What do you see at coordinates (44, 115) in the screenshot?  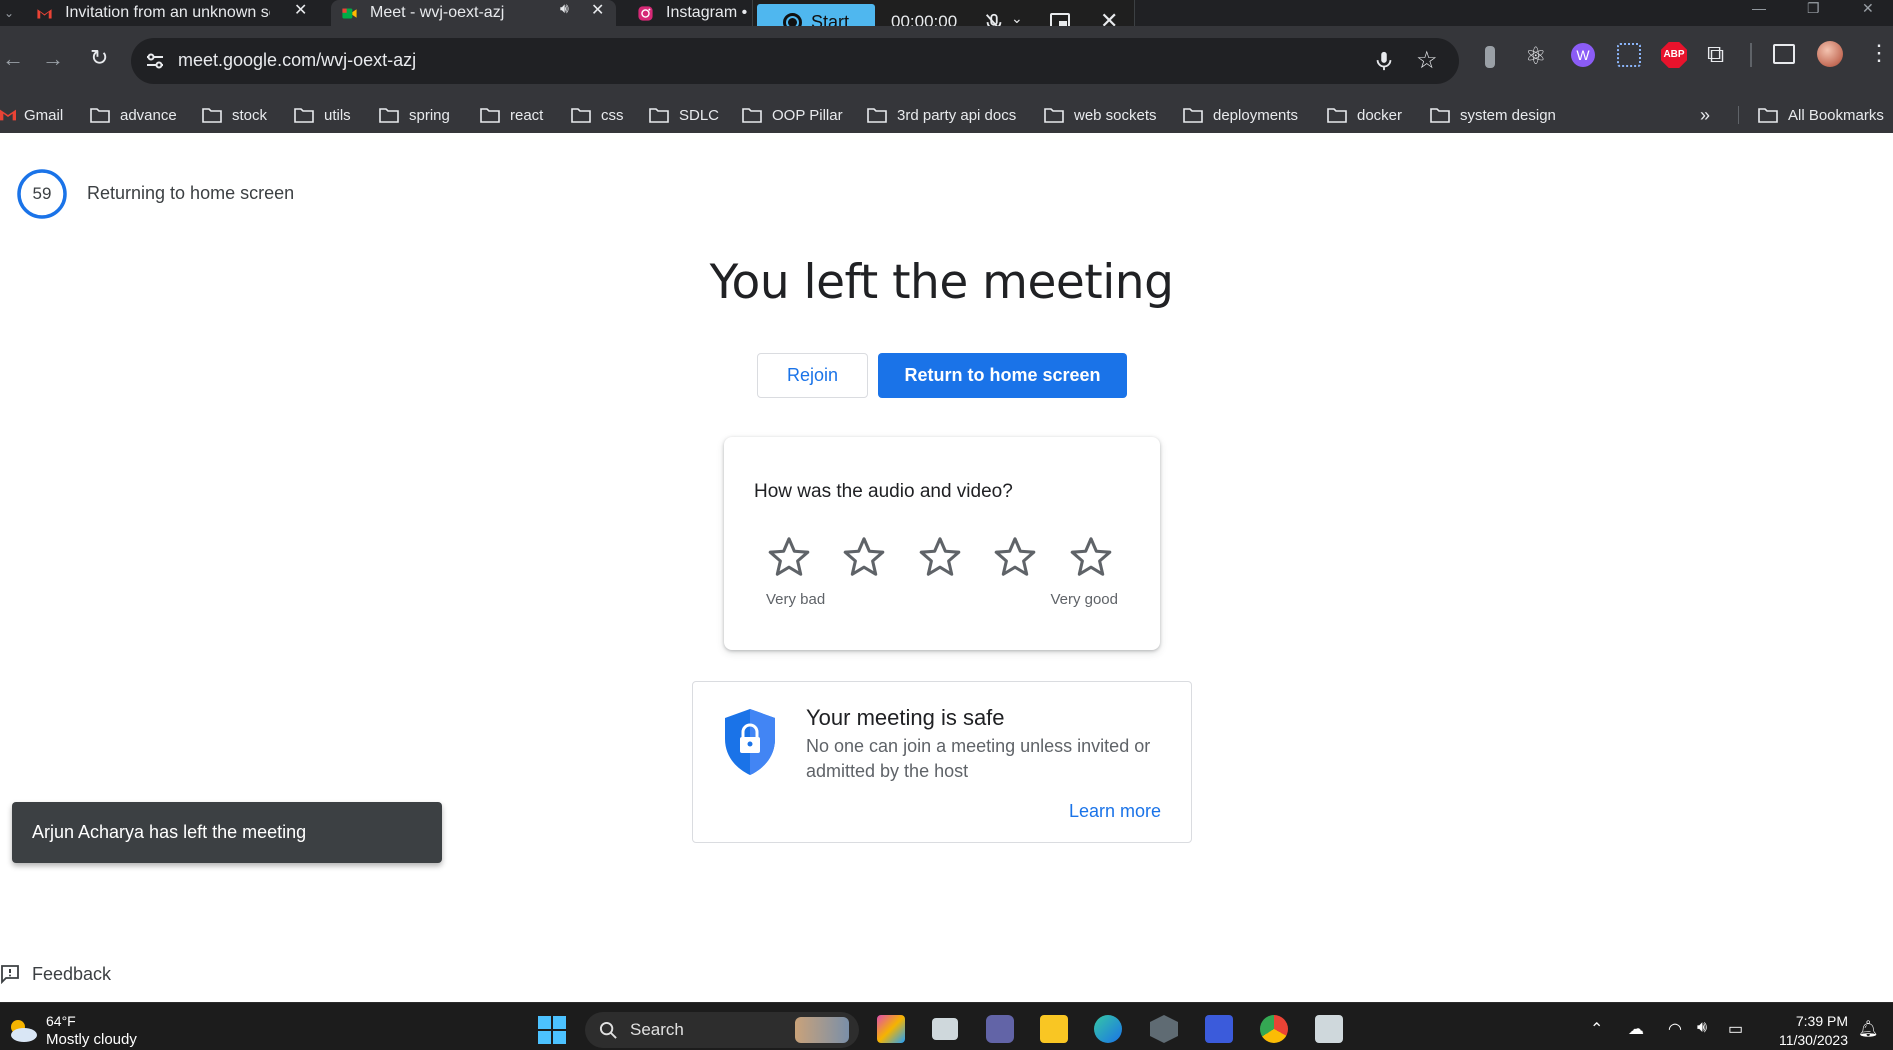 I see `bookmark-label: Gmail` at bounding box center [44, 115].